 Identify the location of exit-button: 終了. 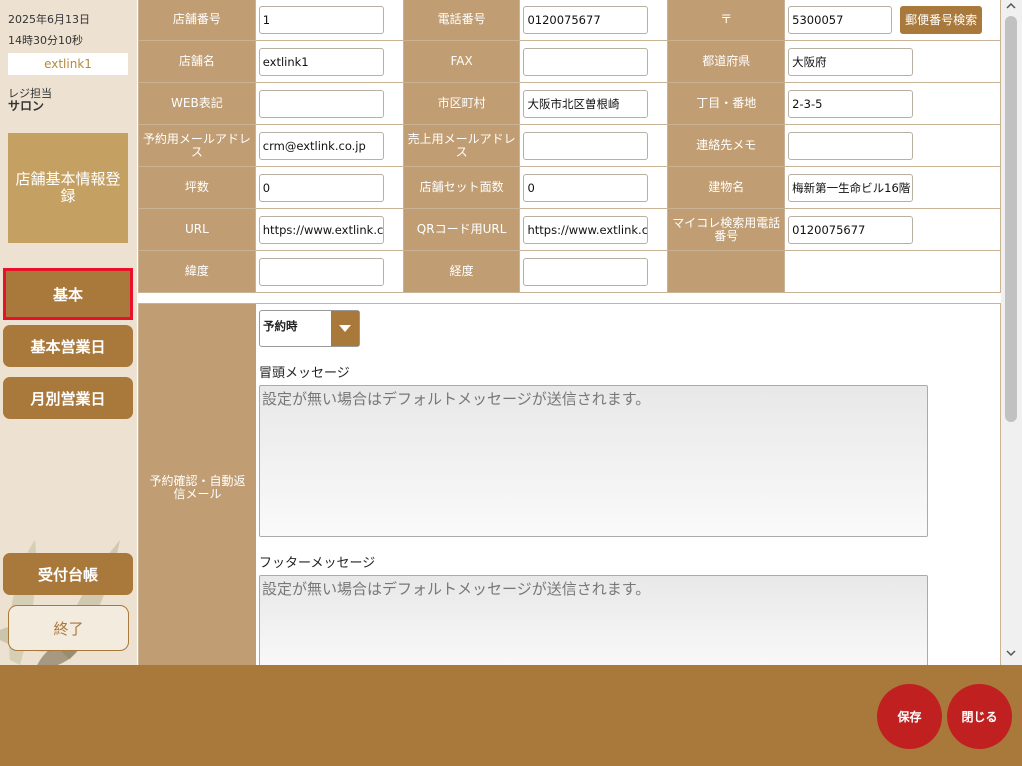
(68, 628).